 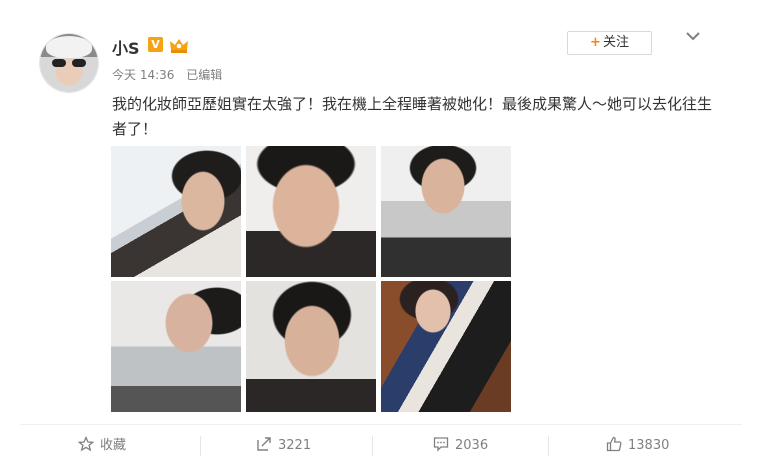 What do you see at coordinates (441, 444) in the screenshot?
I see `comment-icon` at bounding box center [441, 444].